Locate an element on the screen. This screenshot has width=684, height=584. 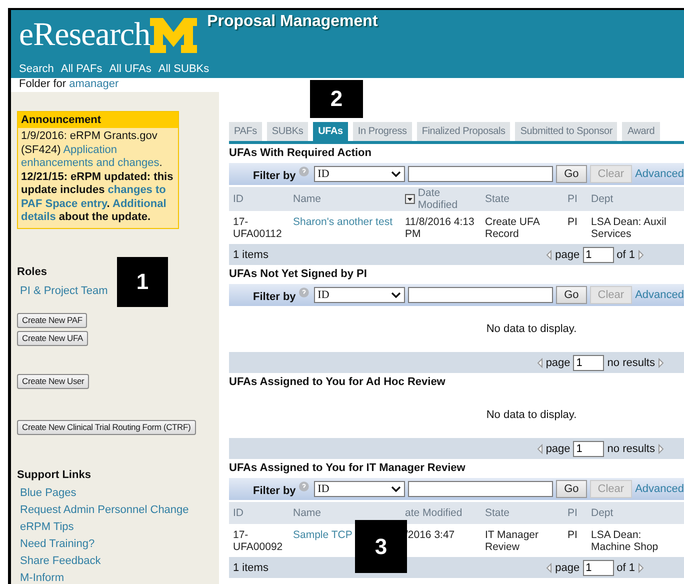
sort-icon is located at coordinates (410, 199).